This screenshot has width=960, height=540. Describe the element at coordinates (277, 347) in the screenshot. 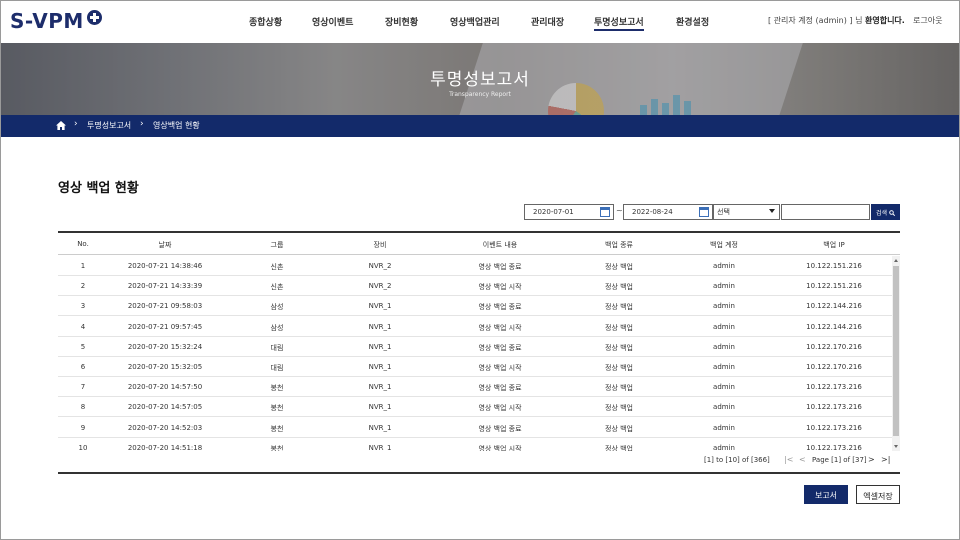

I see `cell-group: 대림` at that location.